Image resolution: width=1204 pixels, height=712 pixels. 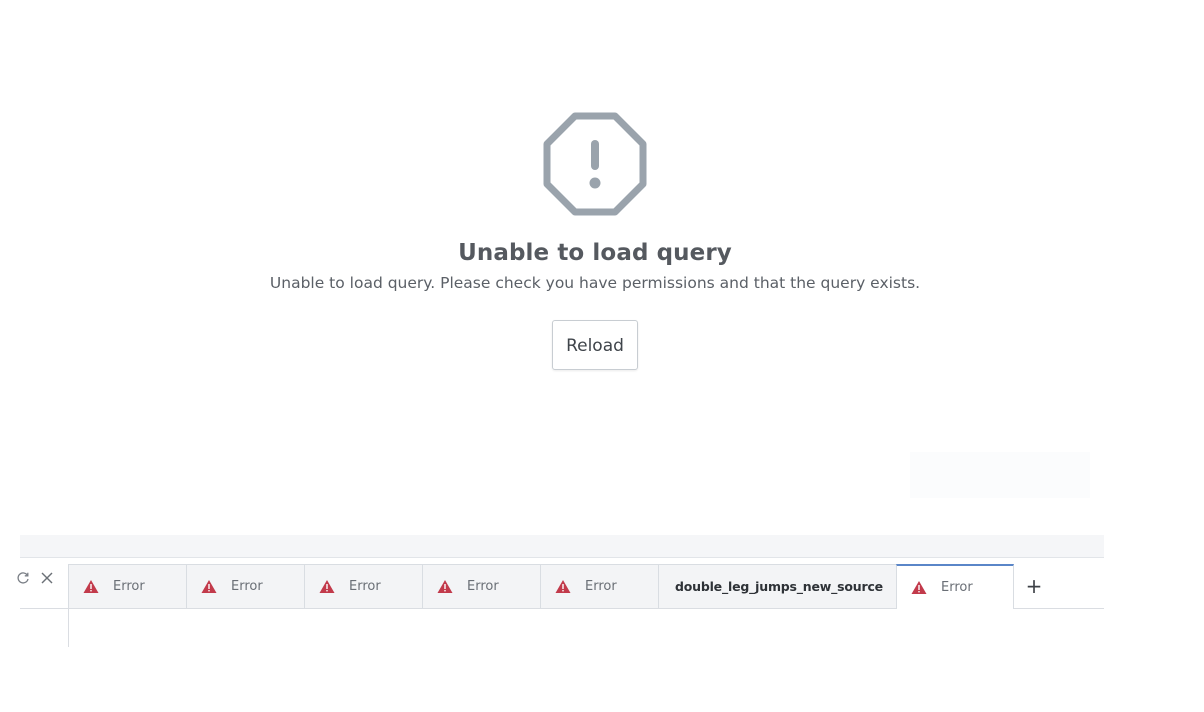 What do you see at coordinates (562, 546) in the screenshot?
I see `tabbar-top-band` at bounding box center [562, 546].